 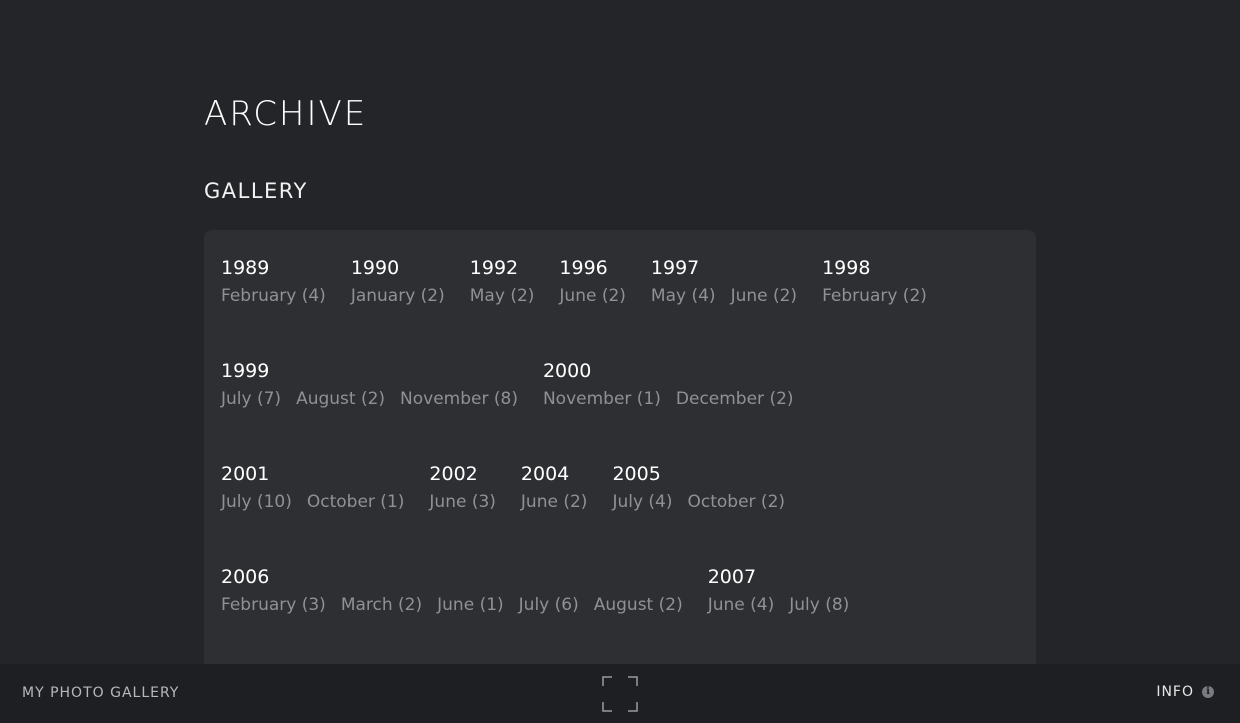 What do you see at coordinates (369, 409) in the screenshot?
I see `year-group: 1999 July (7) August (2) November (8)` at bounding box center [369, 409].